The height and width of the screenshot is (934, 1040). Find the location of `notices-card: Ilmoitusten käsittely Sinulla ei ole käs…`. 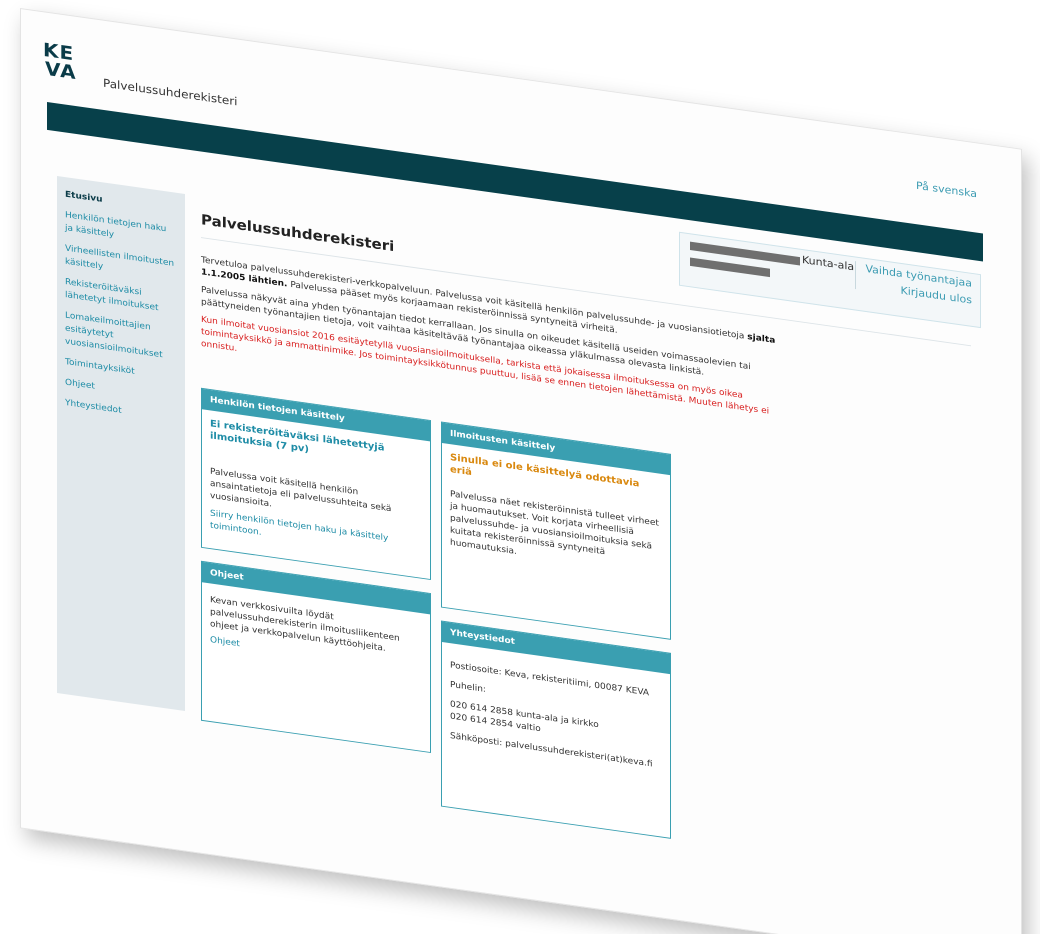

notices-card: Ilmoitusten käsittely Sinulla ei ole käs… is located at coordinates (556, 530).